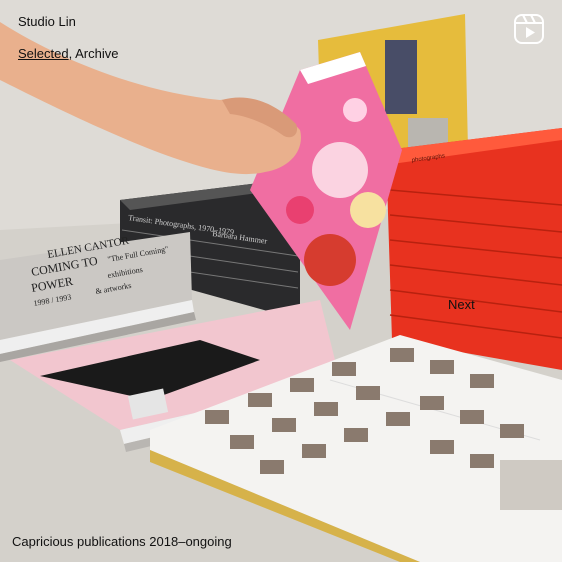 The image size is (562, 562). What do you see at coordinates (461, 304) in the screenshot?
I see `next-button: Next` at bounding box center [461, 304].